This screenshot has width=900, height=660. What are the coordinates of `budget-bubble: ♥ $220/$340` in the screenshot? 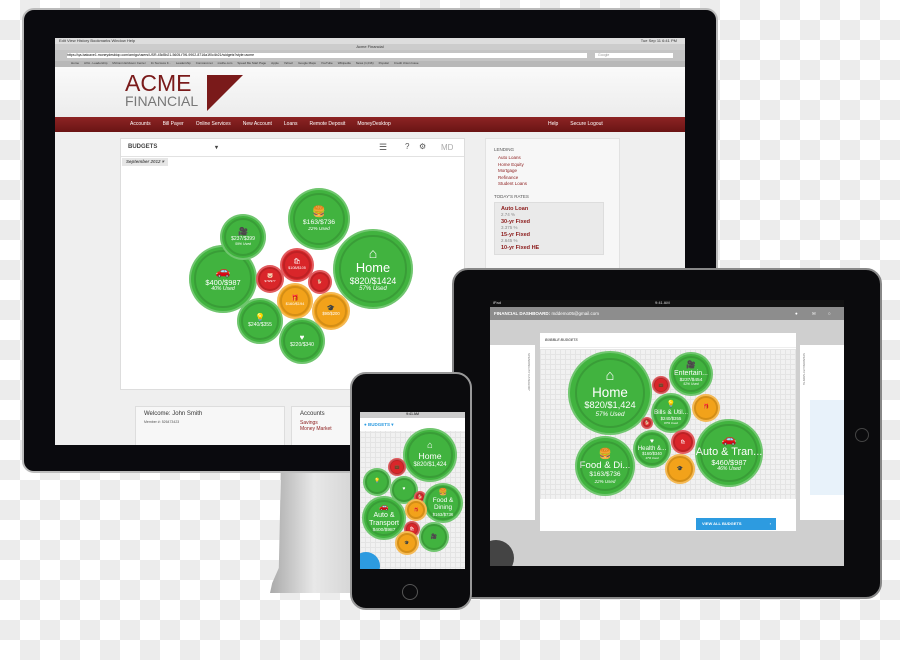 It's located at (302, 341).